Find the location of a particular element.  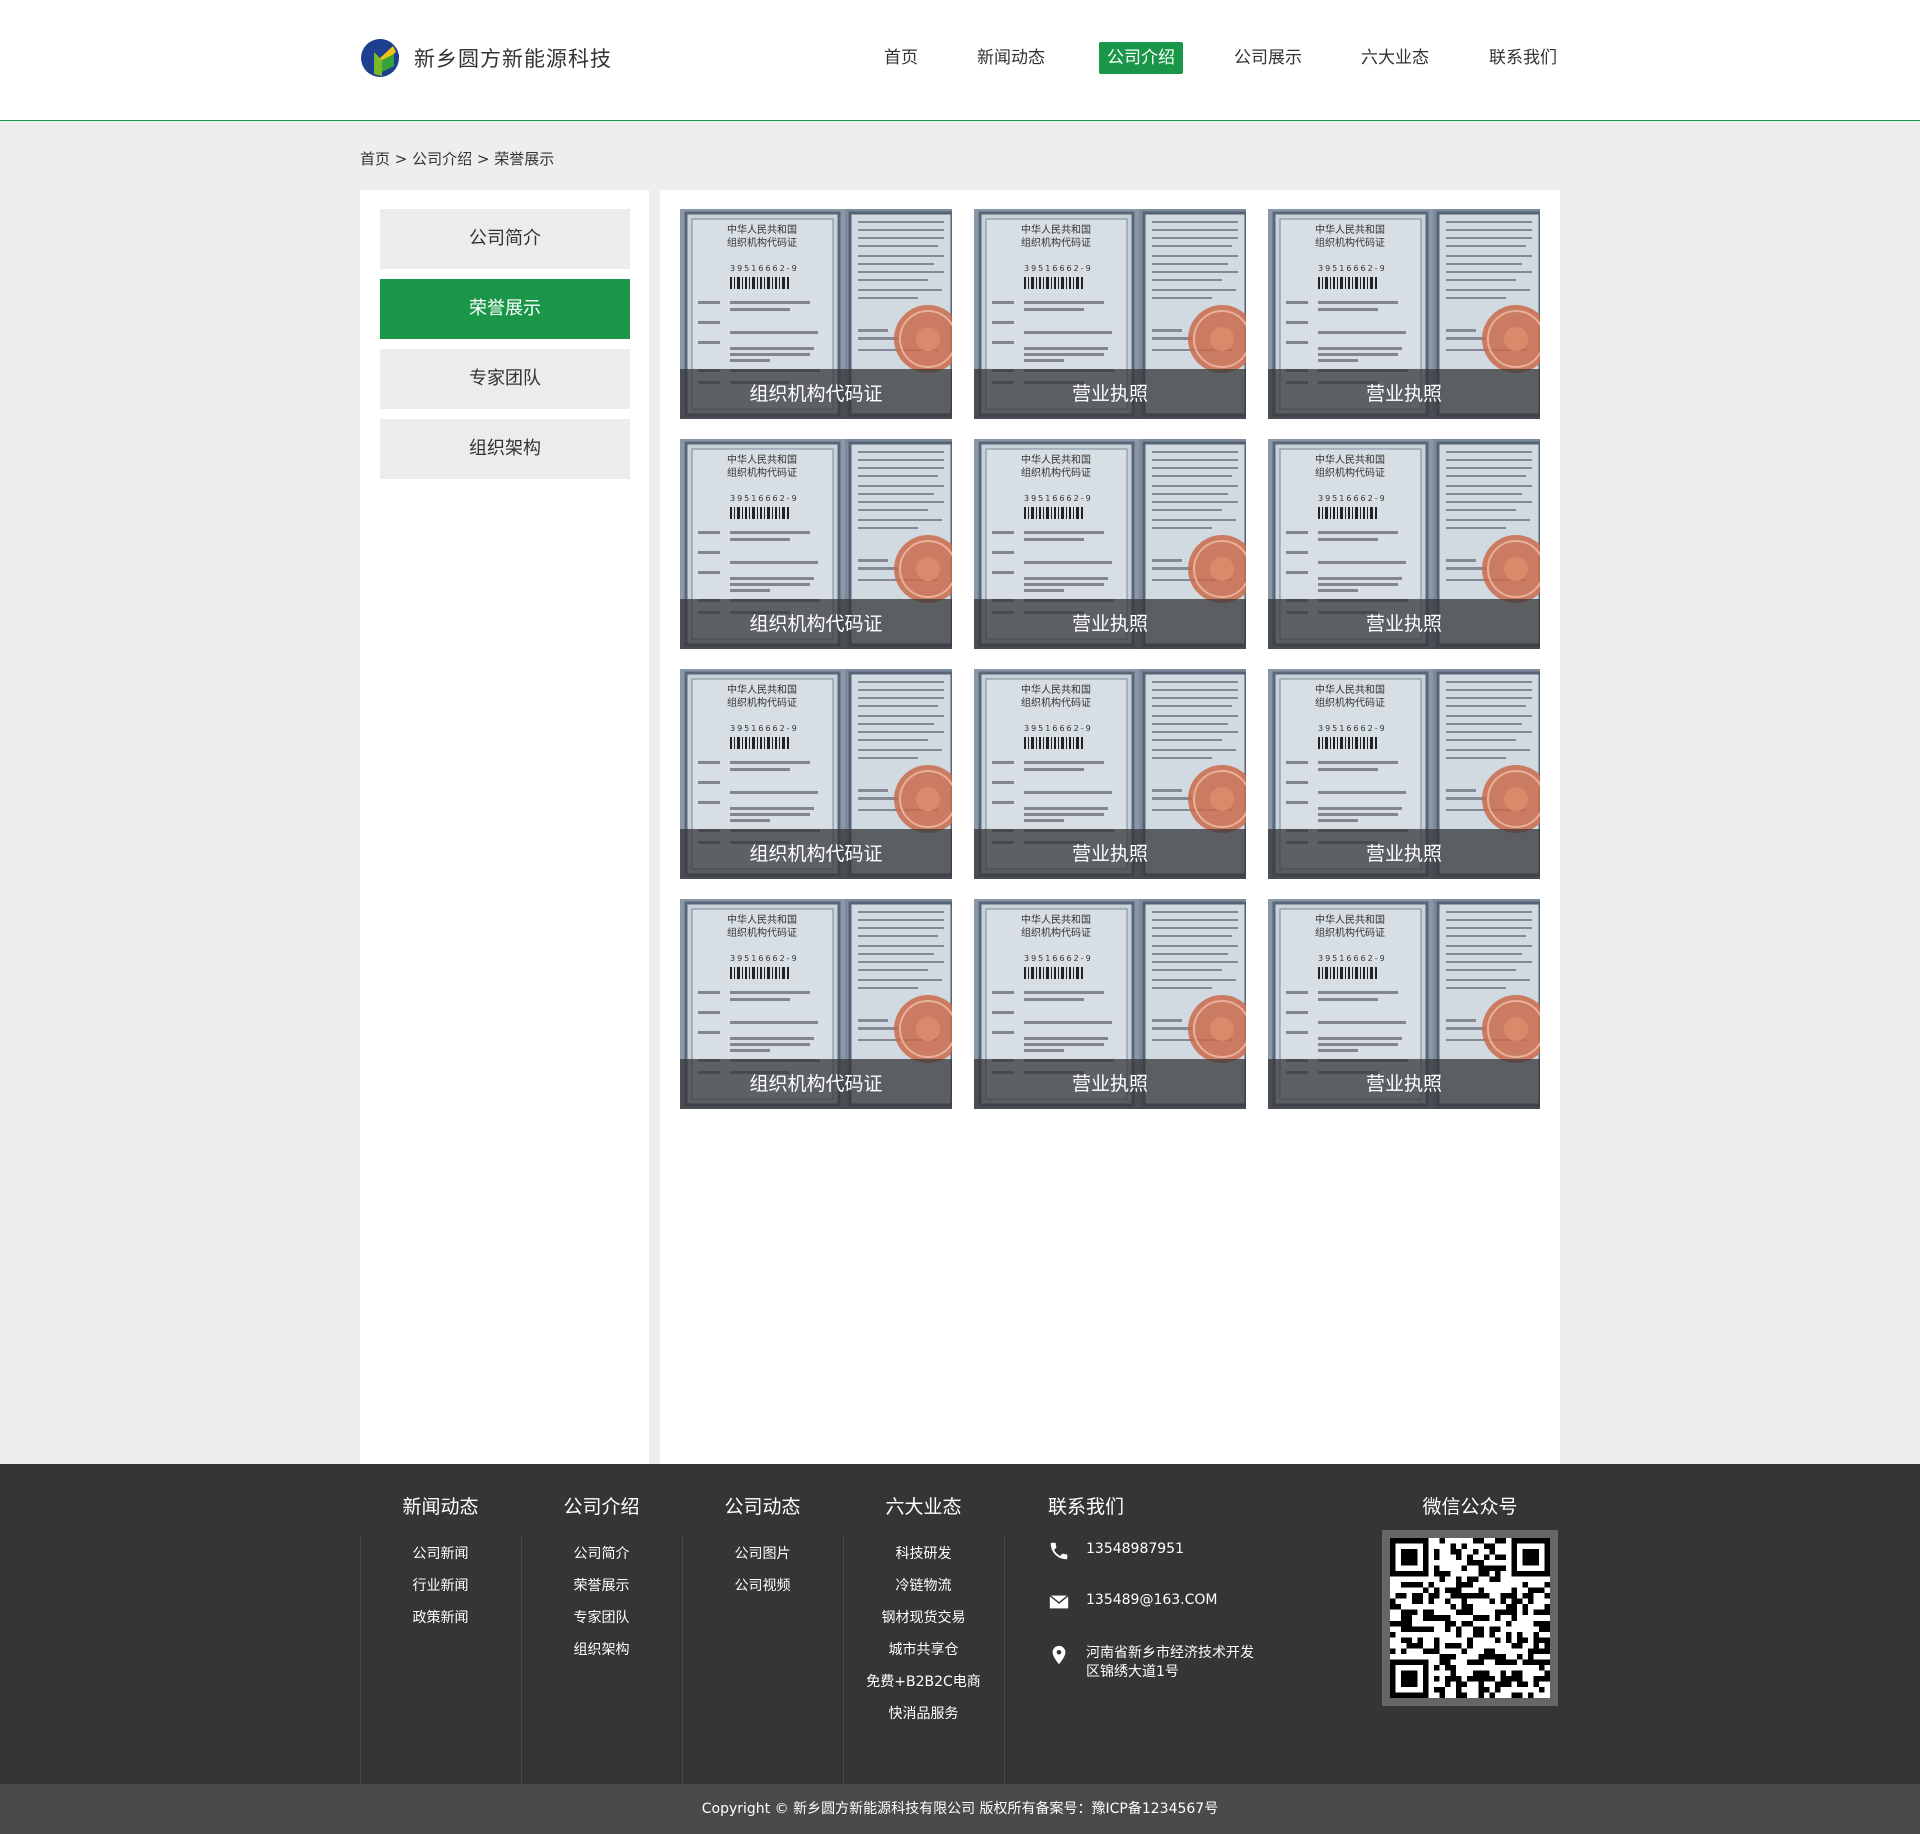

breadcrumb: 首页 > 公司介绍 > 荣誉展示 is located at coordinates (457, 158).